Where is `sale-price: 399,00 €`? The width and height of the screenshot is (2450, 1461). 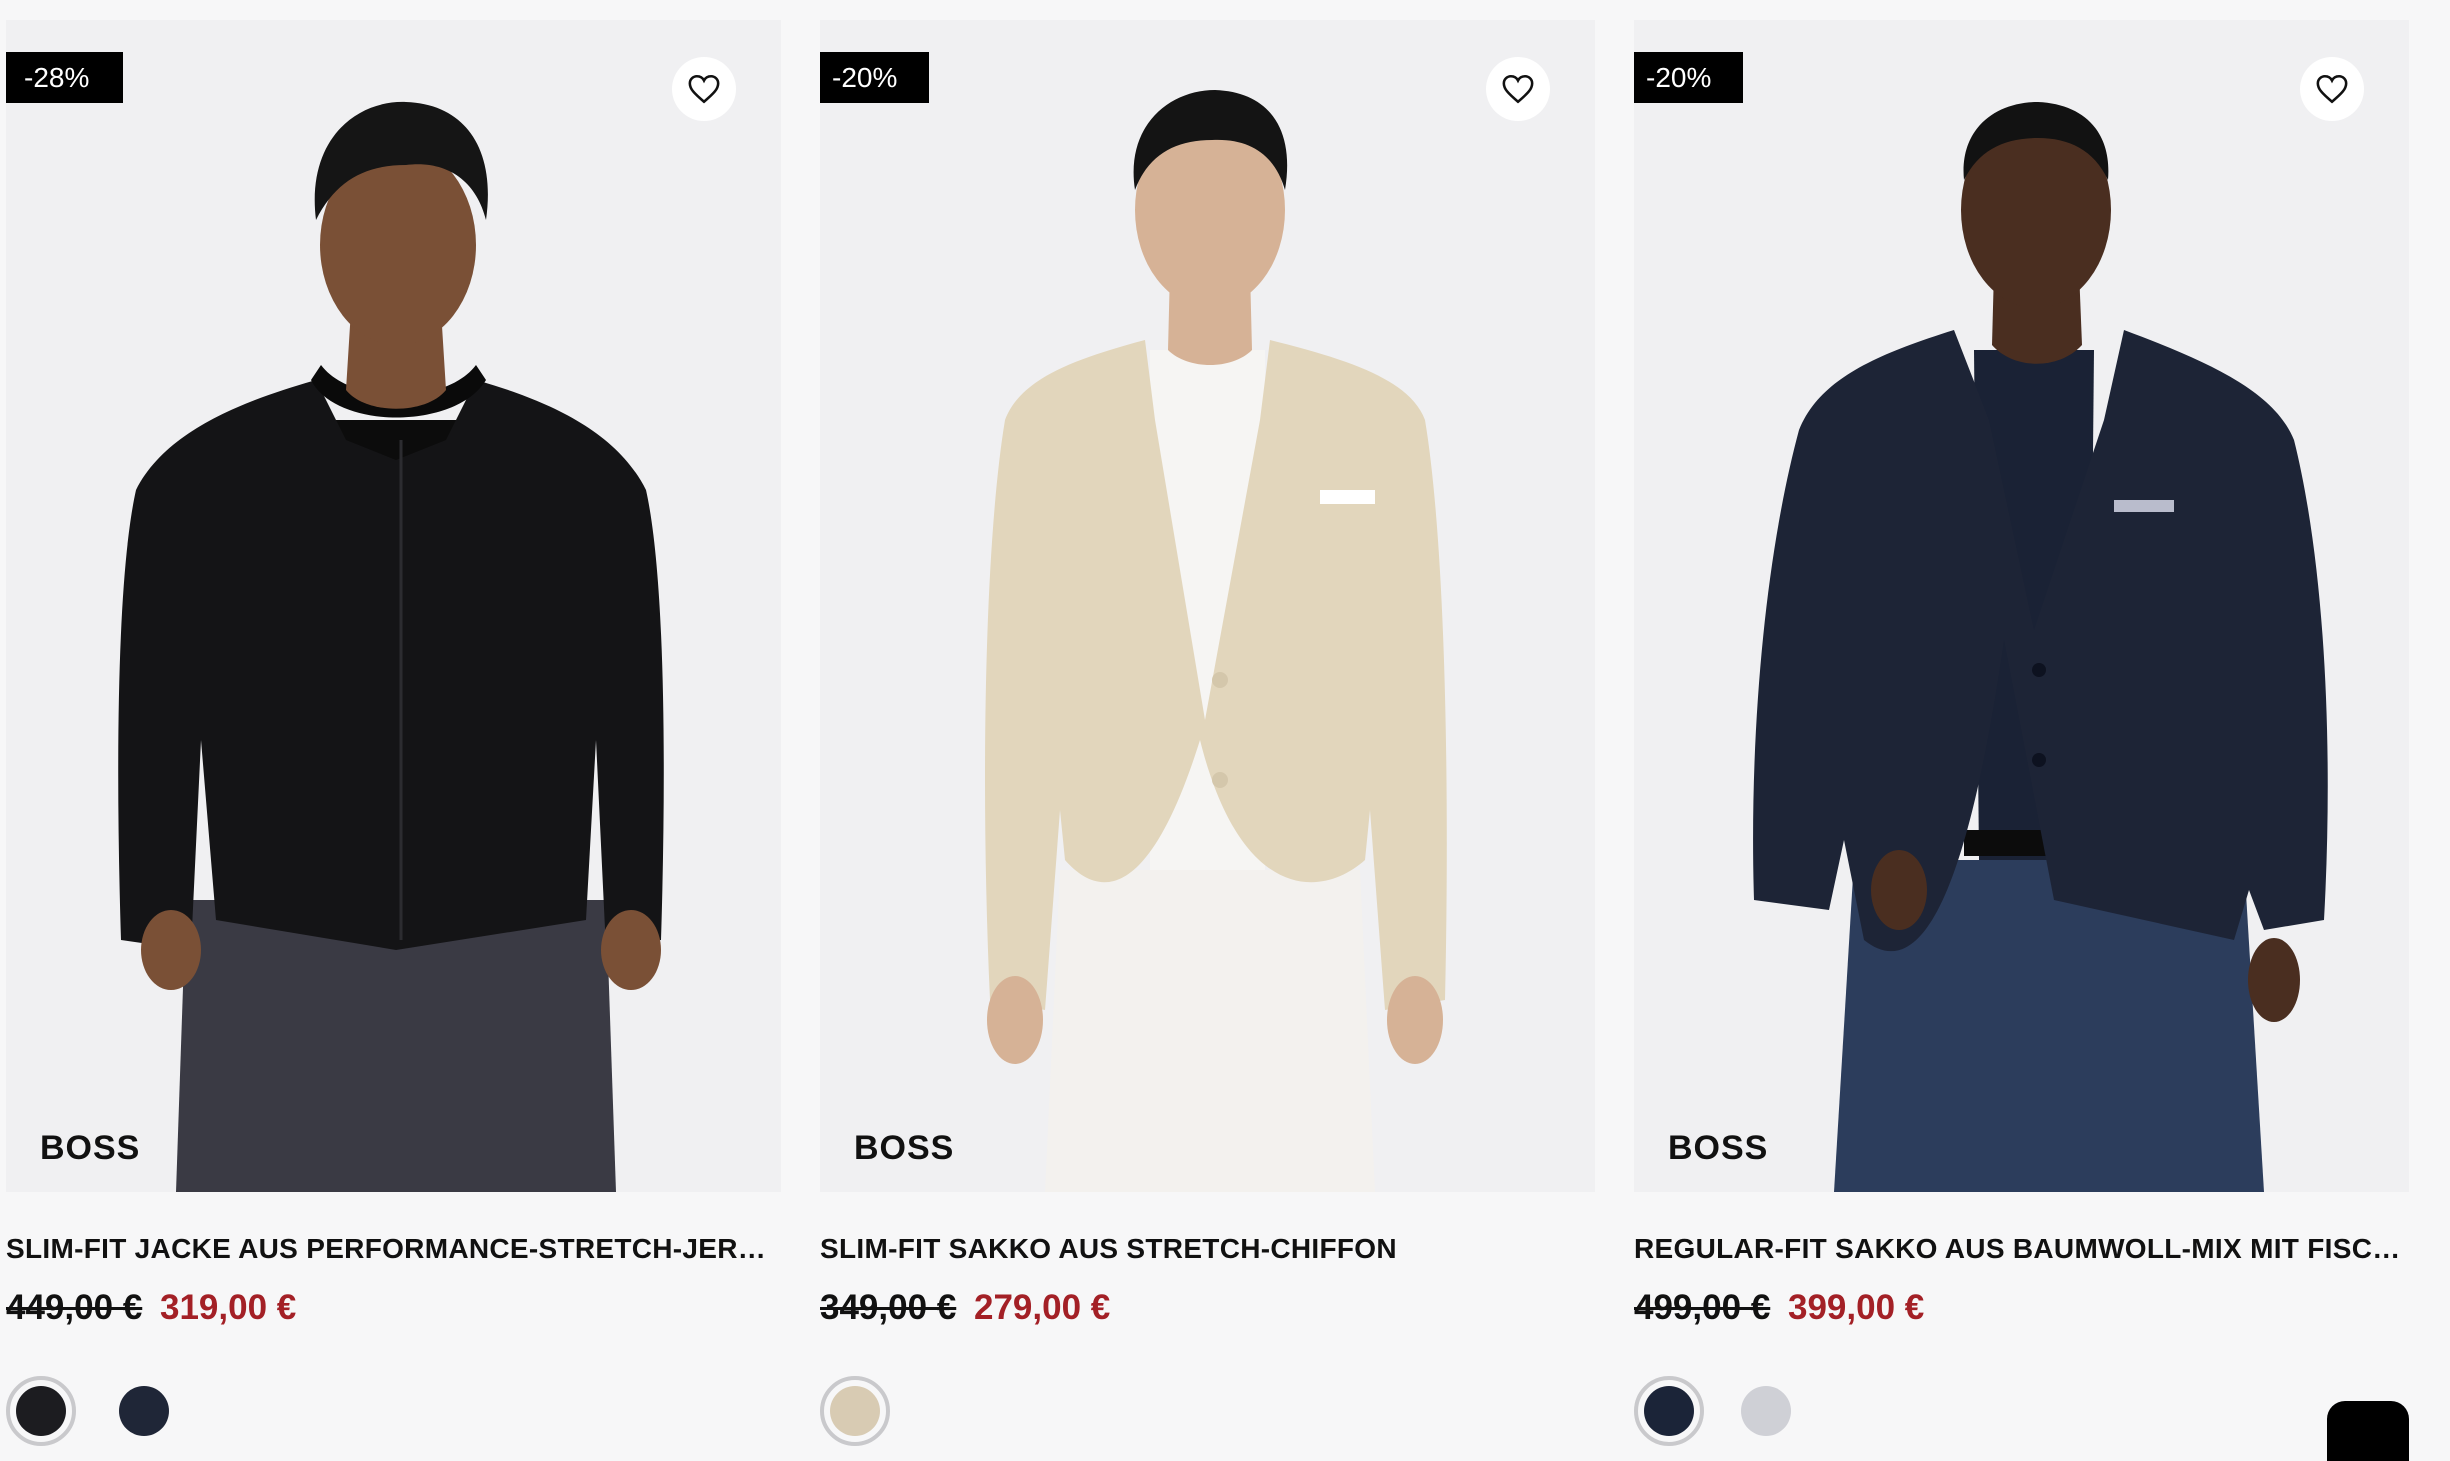
sale-price: 399,00 € is located at coordinates (1856, 1307).